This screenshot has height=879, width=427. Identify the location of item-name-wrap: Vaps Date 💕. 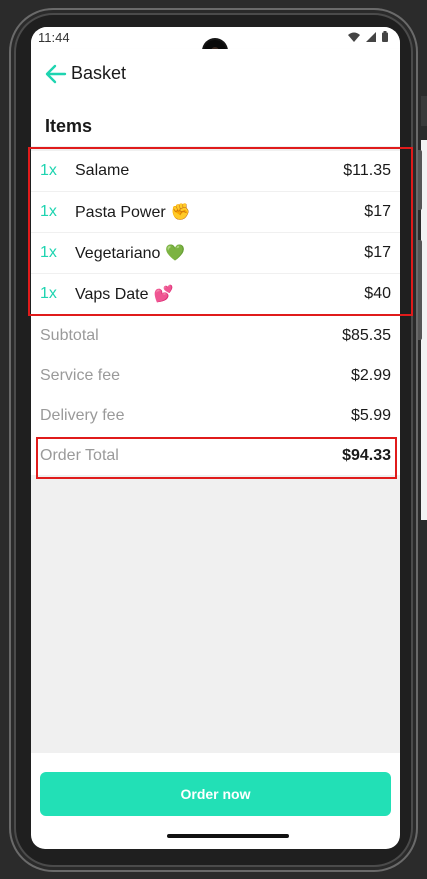
(124, 294).